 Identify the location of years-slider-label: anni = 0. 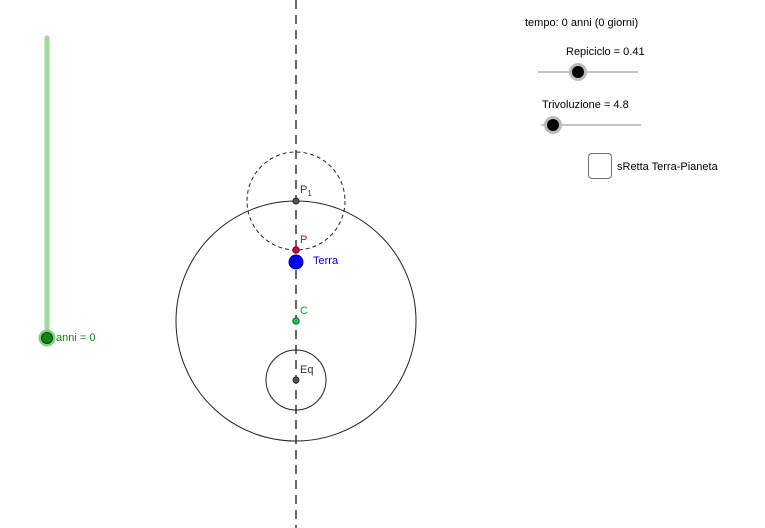
(76, 338).